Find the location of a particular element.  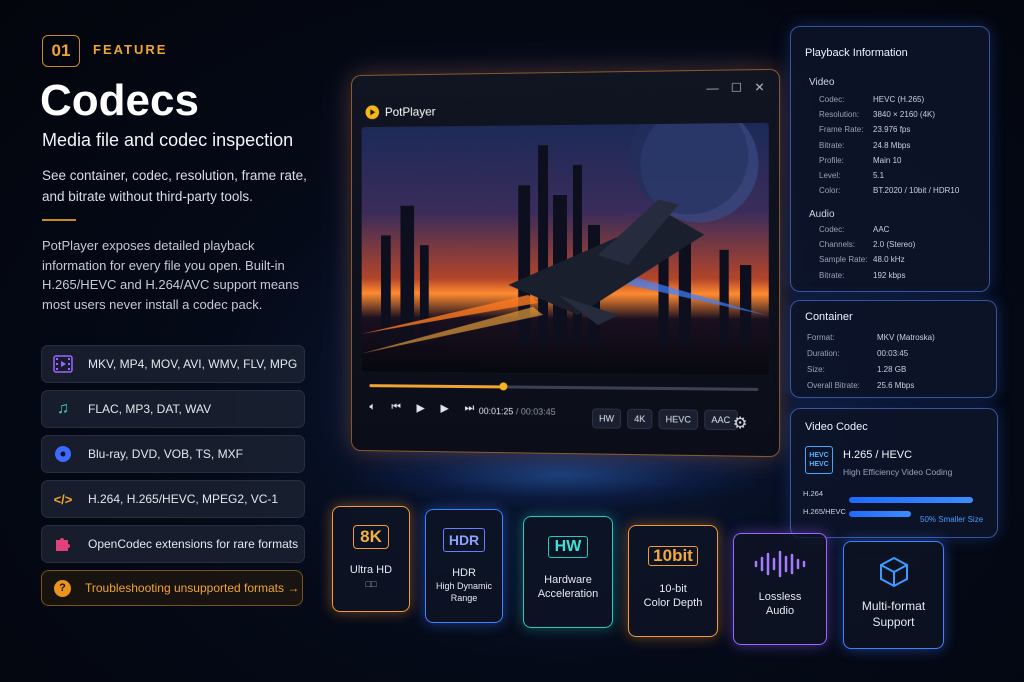

time-readout: 00:01:25 / 00:03:45 is located at coordinates (517, 411).